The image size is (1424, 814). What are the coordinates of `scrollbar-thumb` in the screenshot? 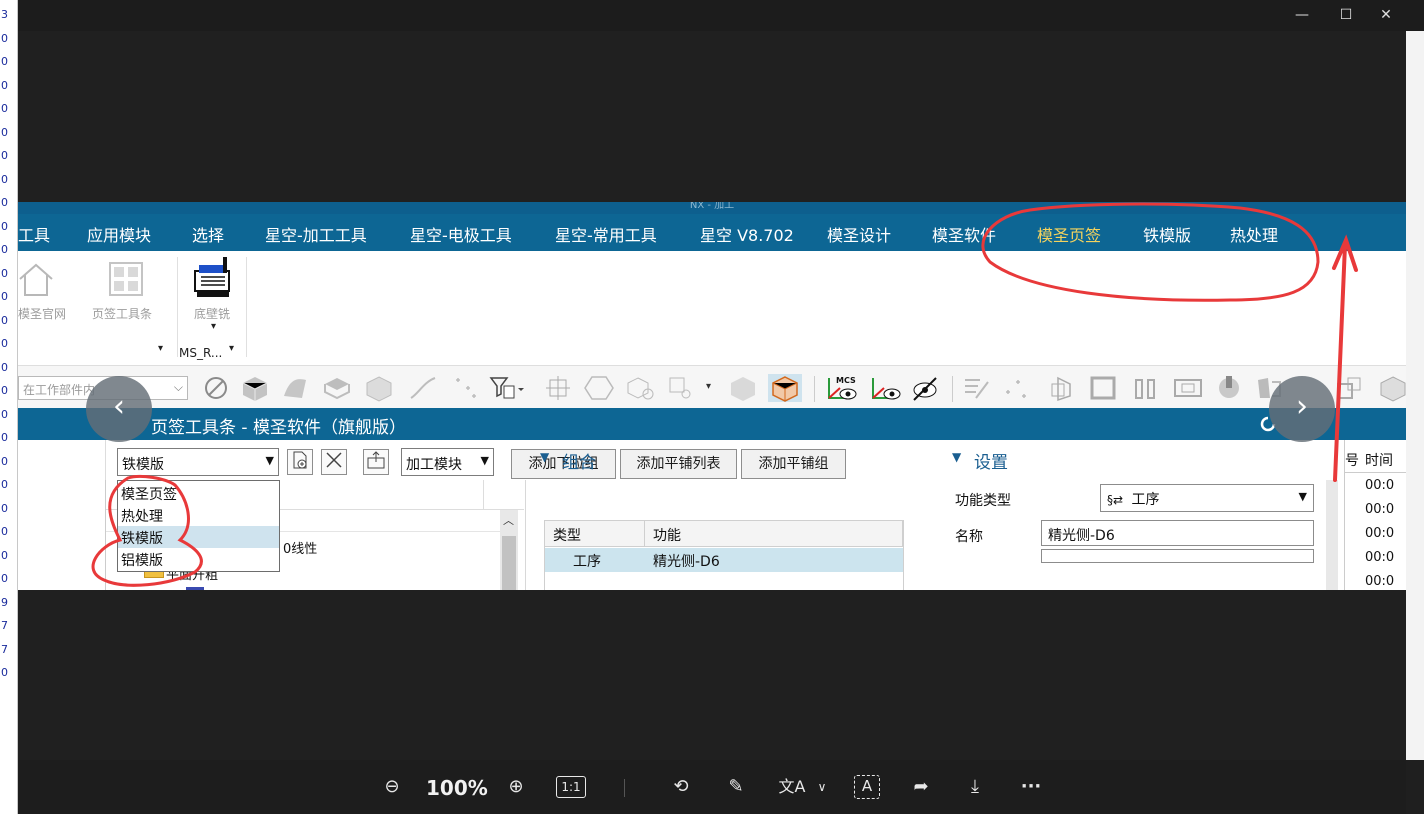 It's located at (509, 563).